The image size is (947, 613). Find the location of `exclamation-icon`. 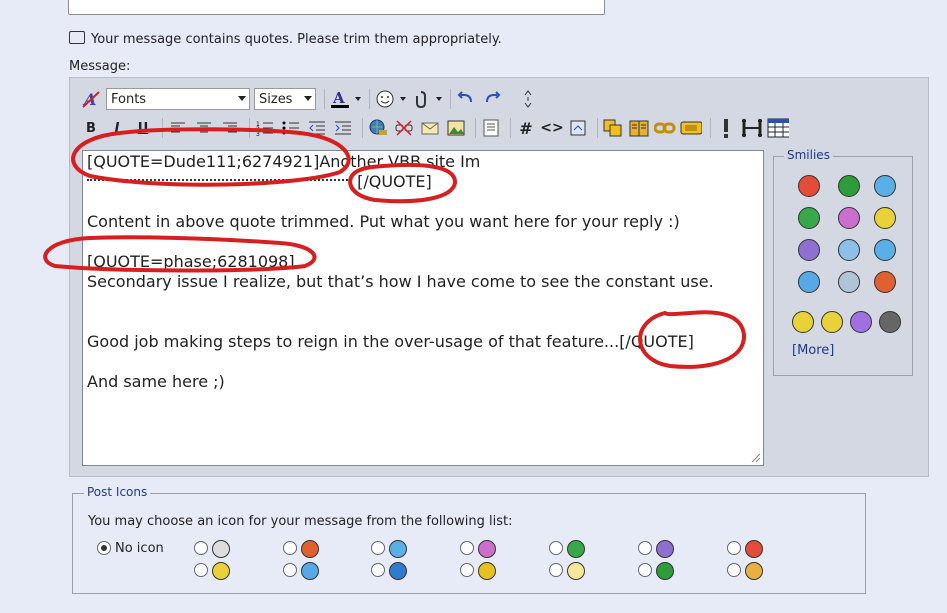

exclamation-icon is located at coordinates (726, 128).